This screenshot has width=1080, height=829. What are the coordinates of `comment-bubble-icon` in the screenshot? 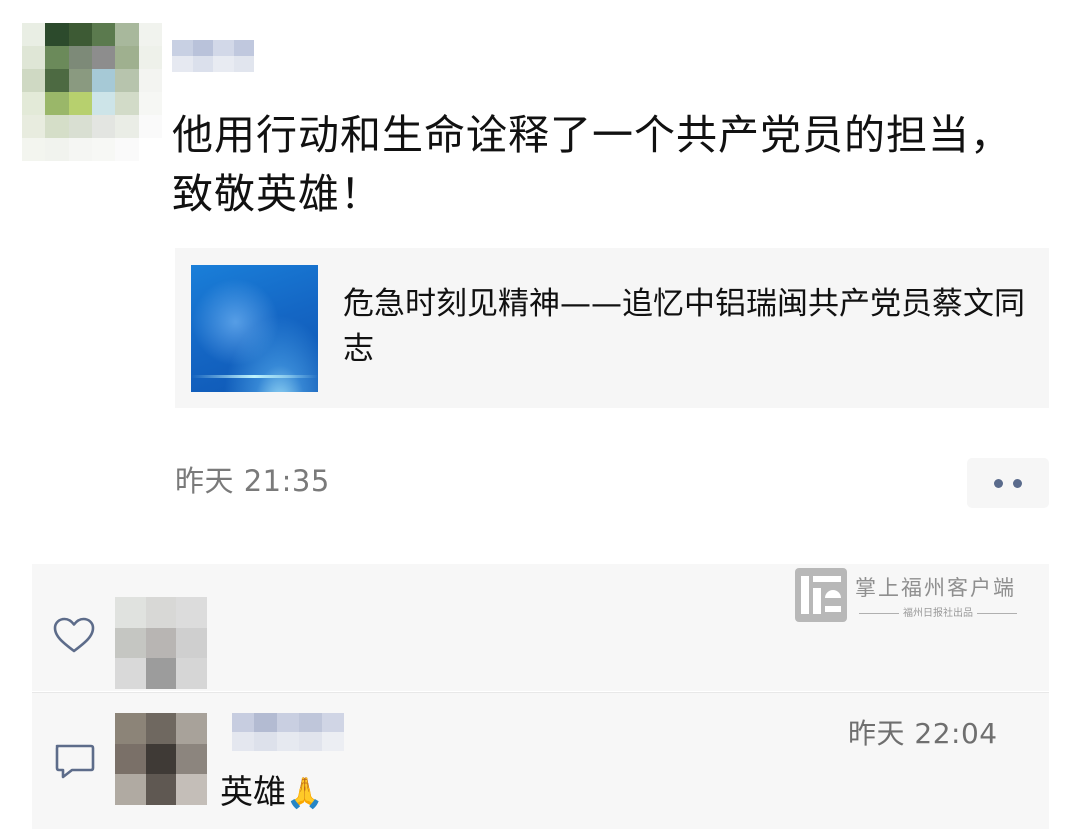 It's located at (75, 761).